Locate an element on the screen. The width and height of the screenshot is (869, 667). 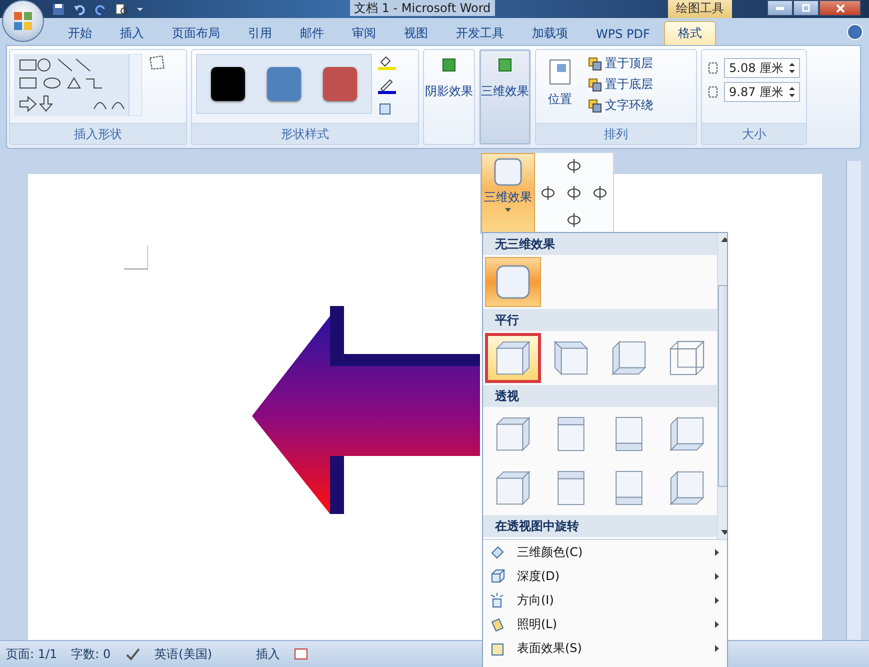
vertical-scrollbar is located at coordinates (853, 400).